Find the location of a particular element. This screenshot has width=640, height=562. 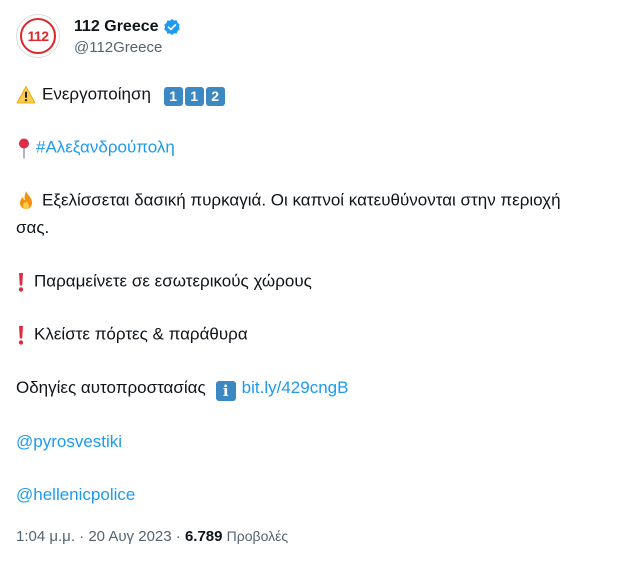

mention-line-2: @hellenicpolice is located at coordinates (75, 495).